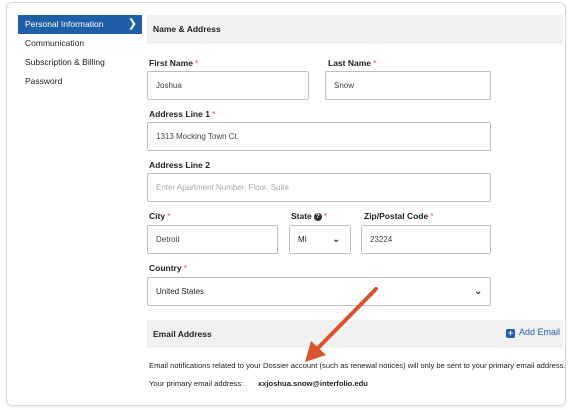 This screenshot has height=410, width=572. I want to click on zip-field, so click(426, 239).